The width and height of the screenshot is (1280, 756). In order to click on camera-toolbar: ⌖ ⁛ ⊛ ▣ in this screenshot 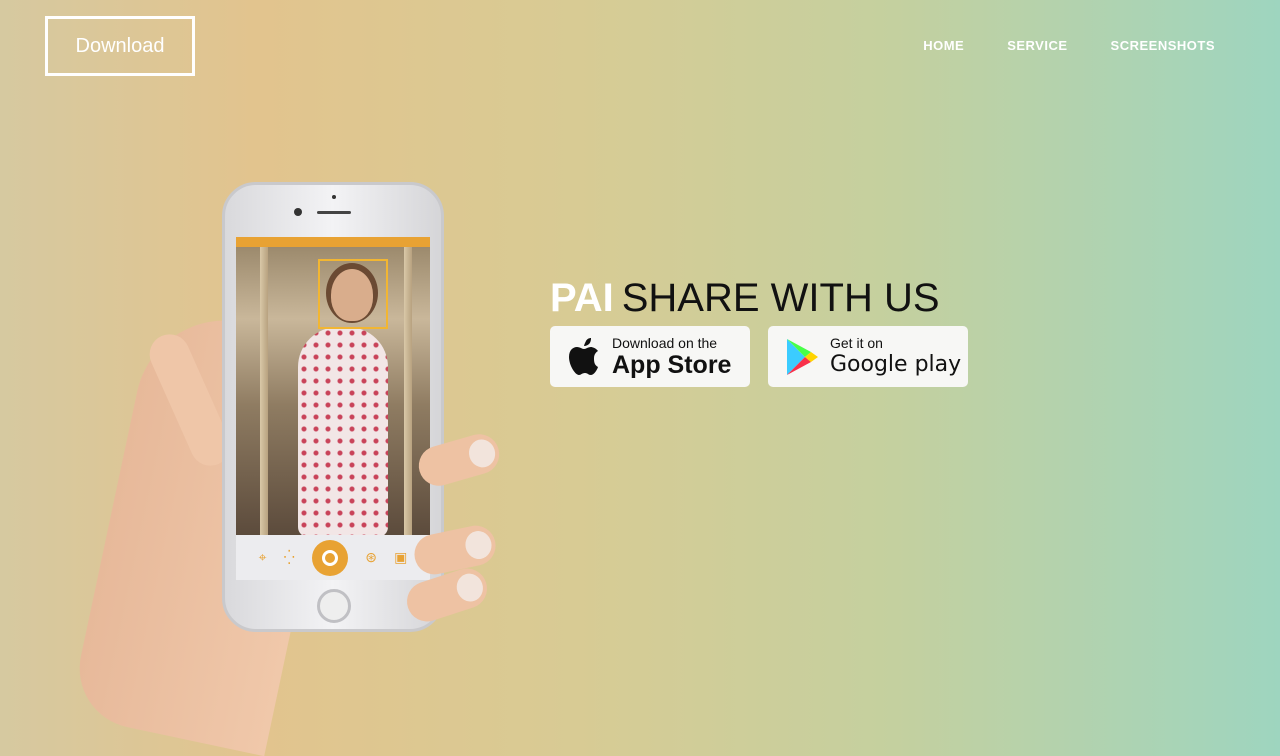, I will do `click(333, 557)`.